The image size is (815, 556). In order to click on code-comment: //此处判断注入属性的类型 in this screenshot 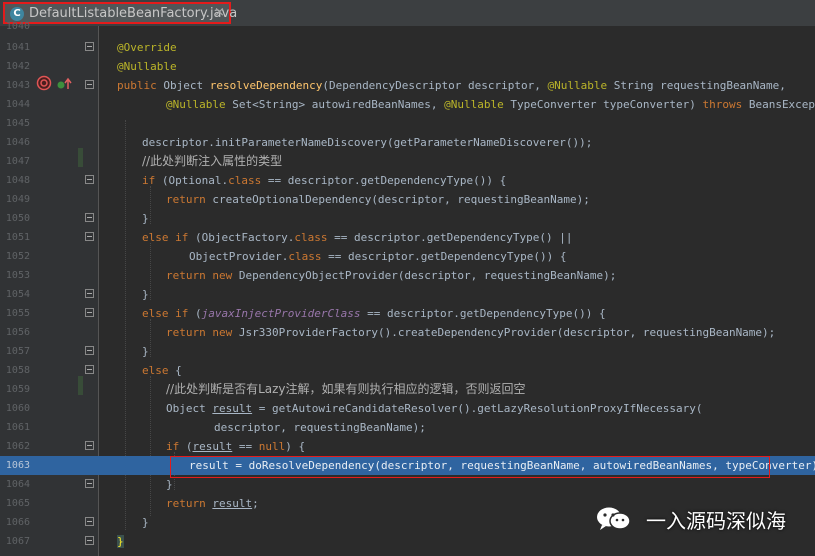, I will do `click(212, 161)`.